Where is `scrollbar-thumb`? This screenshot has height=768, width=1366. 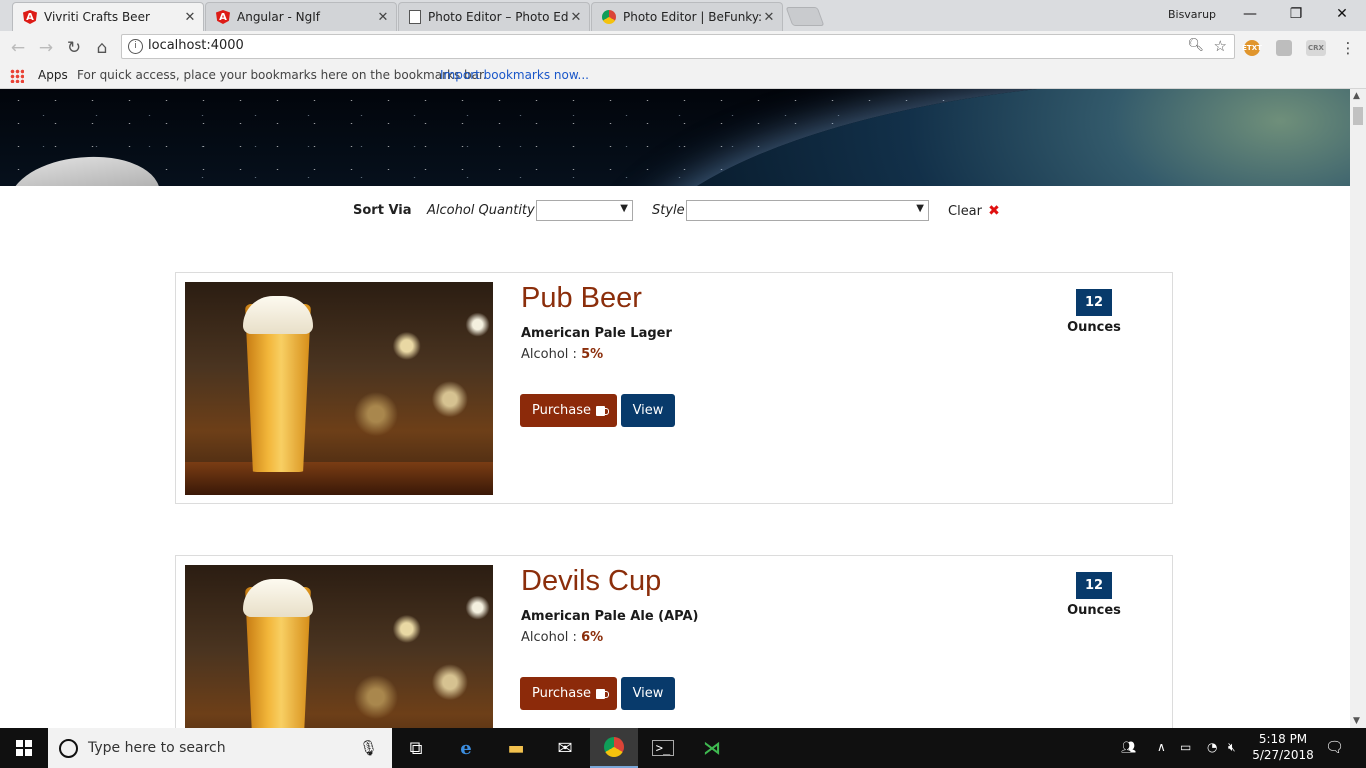 scrollbar-thumb is located at coordinates (1358, 116).